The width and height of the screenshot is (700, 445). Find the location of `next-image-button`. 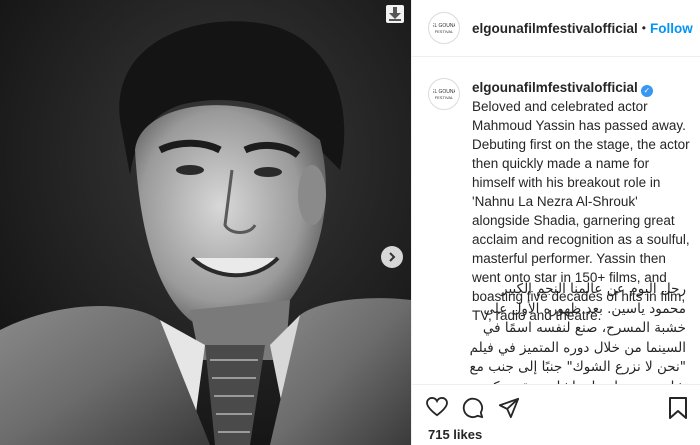

next-image-button is located at coordinates (392, 257).